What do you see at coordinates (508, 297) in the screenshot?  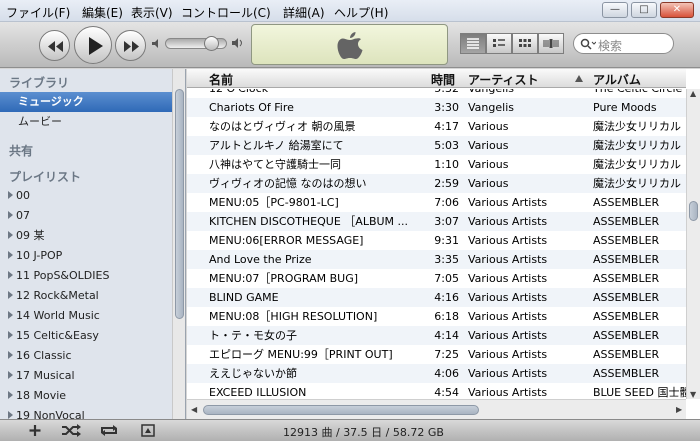 I see `track-artist: Various Artists` at bounding box center [508, 297].